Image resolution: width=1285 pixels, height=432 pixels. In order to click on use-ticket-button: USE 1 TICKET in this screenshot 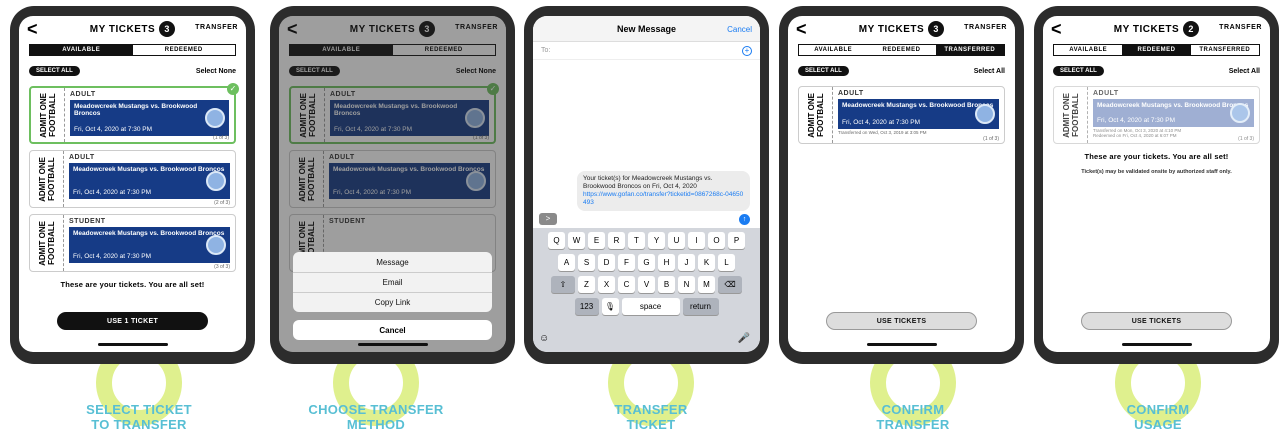, I will do `click(132, 321)`.